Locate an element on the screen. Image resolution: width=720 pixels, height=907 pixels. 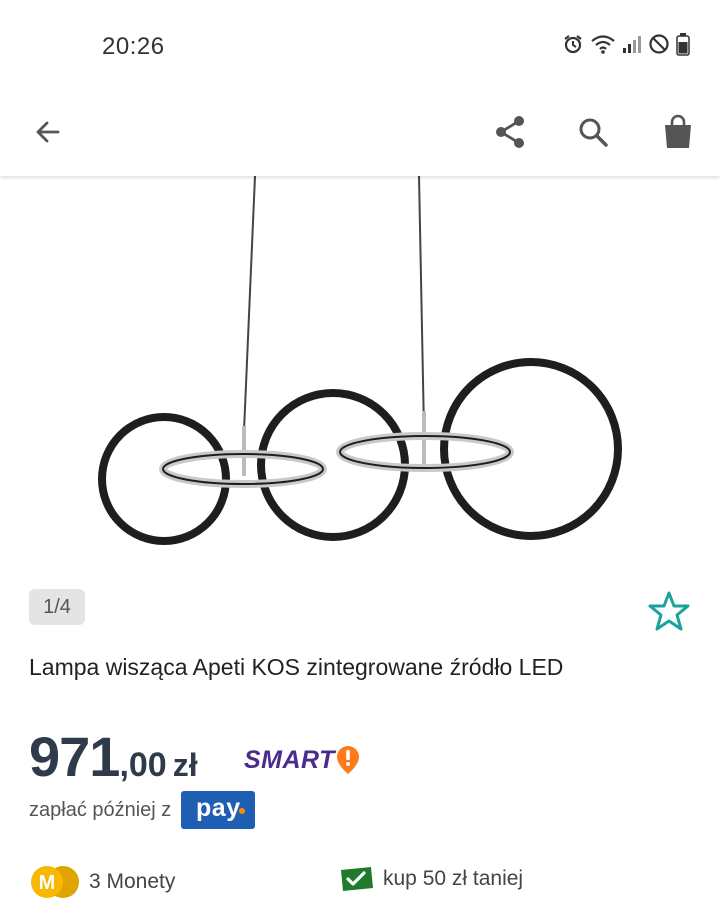
status-time: 20:26 is located at coordinates (133, 46).